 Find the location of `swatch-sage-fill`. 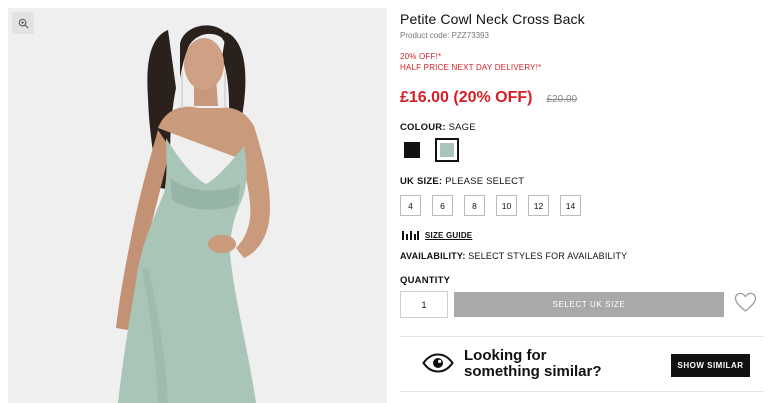

swatch-sage-fill is located at coordinates (447, 150).